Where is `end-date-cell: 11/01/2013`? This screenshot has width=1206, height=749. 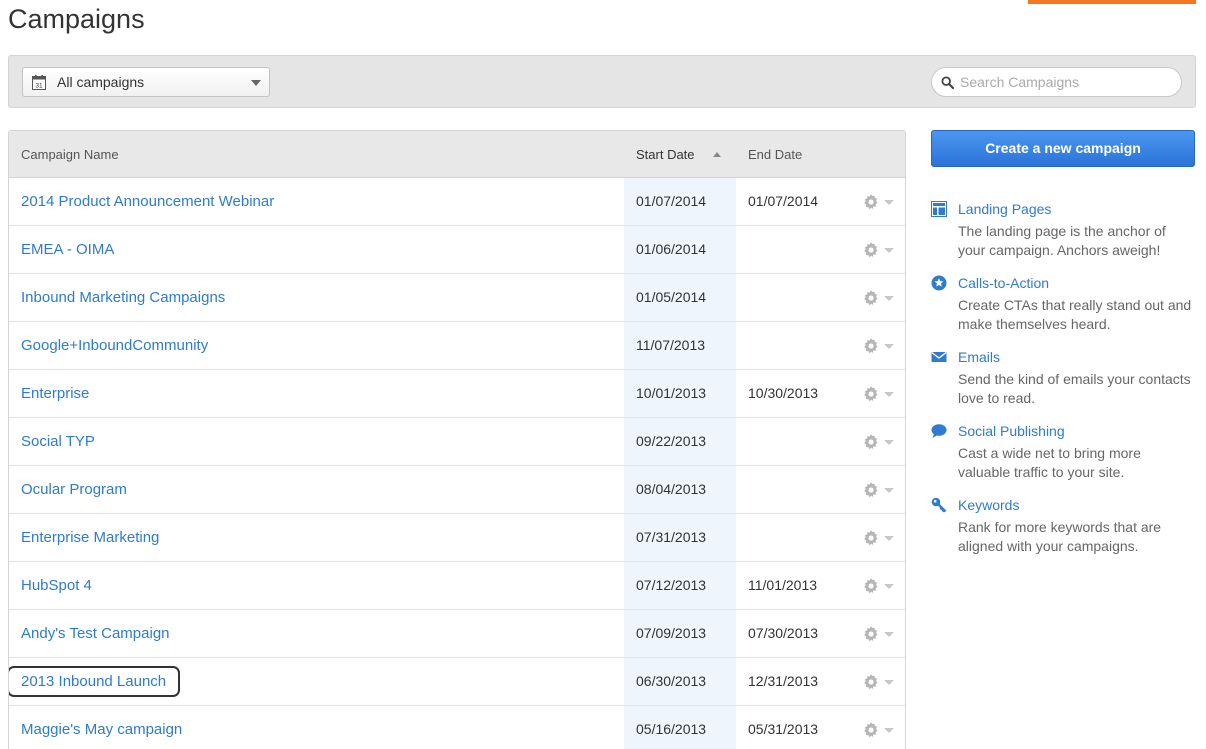
end-date-cell: 11/01/2013 is located at coordinates (783, 585).